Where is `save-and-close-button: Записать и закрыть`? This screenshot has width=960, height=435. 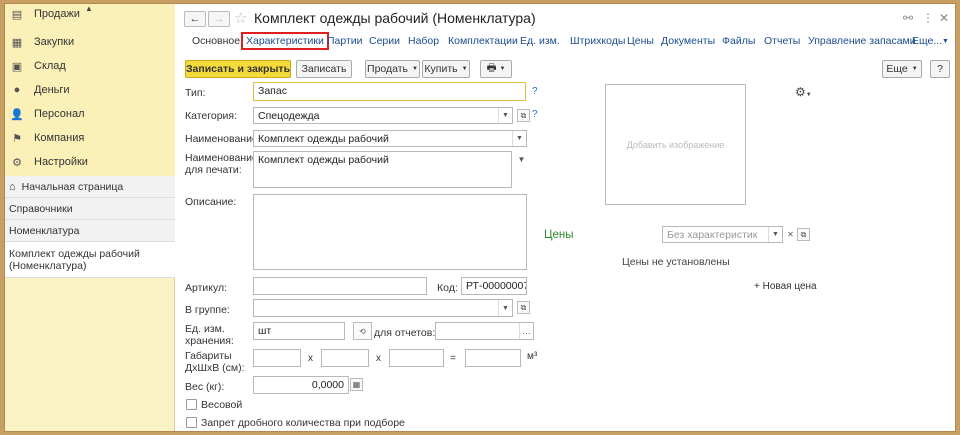 save-and-close-button: Записать и закрыть is located at coordinates (238, 69).